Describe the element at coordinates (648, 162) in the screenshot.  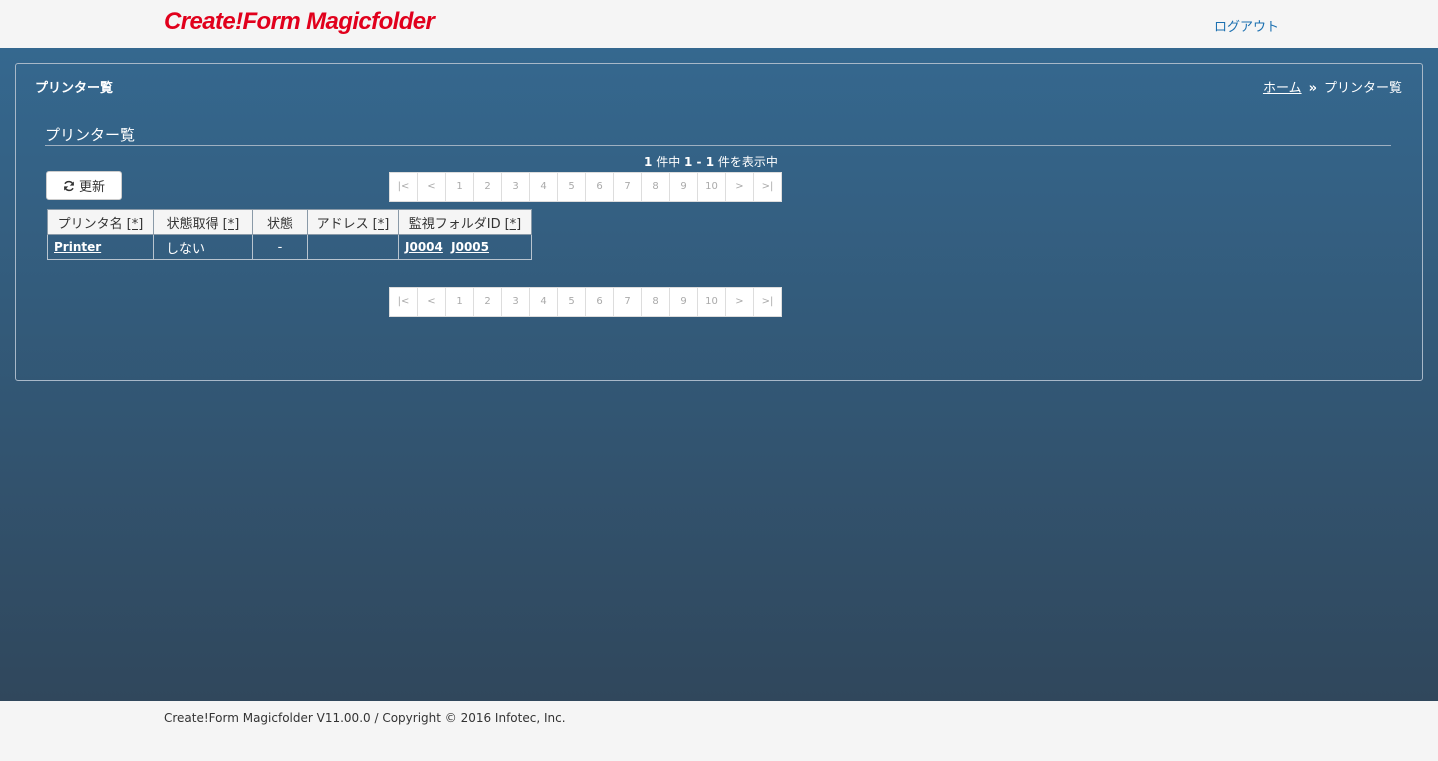
I see `count-total: 1` at that location.